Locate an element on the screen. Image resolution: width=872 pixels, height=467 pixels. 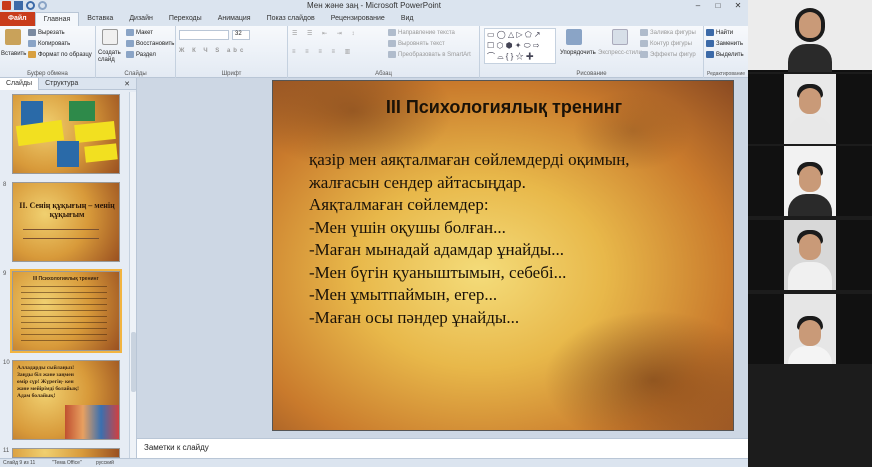
video-call-panel is located at coordinates (810, 233).